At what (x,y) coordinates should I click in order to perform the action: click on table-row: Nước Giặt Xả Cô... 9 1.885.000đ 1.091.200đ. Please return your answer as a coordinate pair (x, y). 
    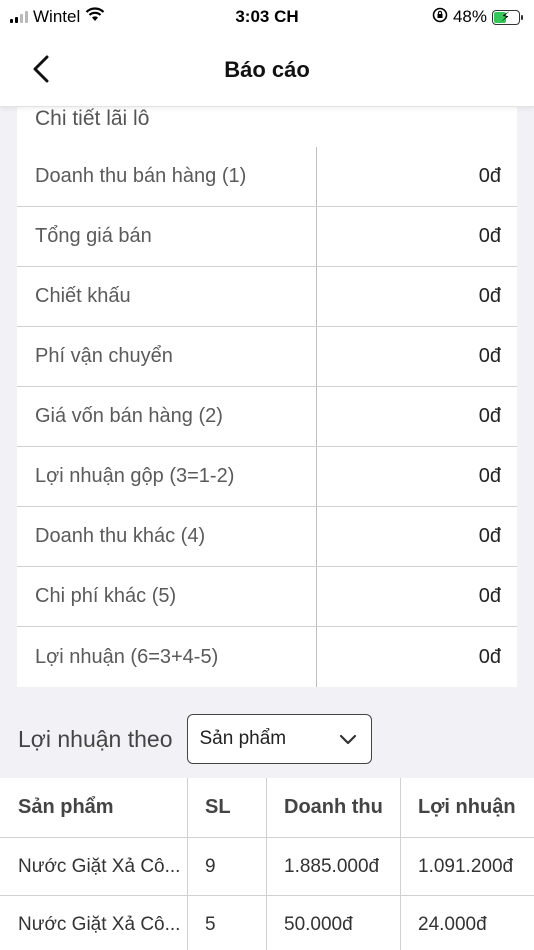
    Looking at the image, I should click on (267, 867).